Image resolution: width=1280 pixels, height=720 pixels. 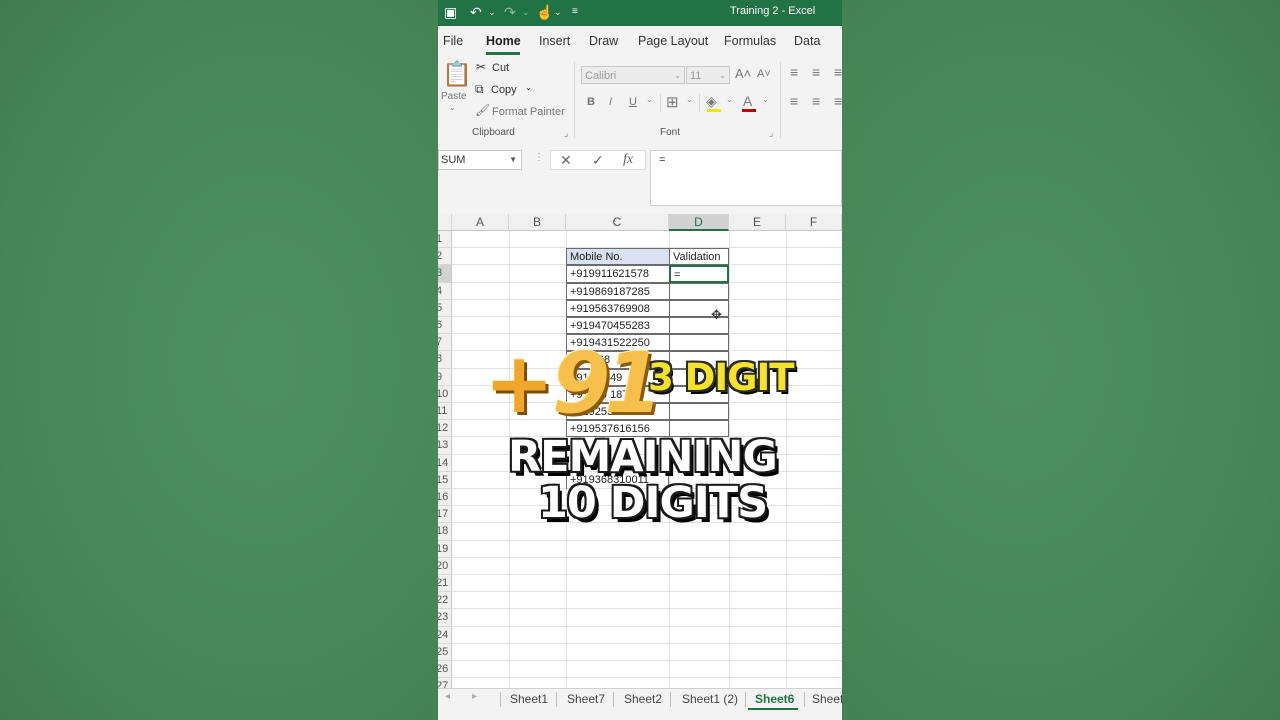 I want to click on align-left-icon: ≡, so click(x=794, y=101).